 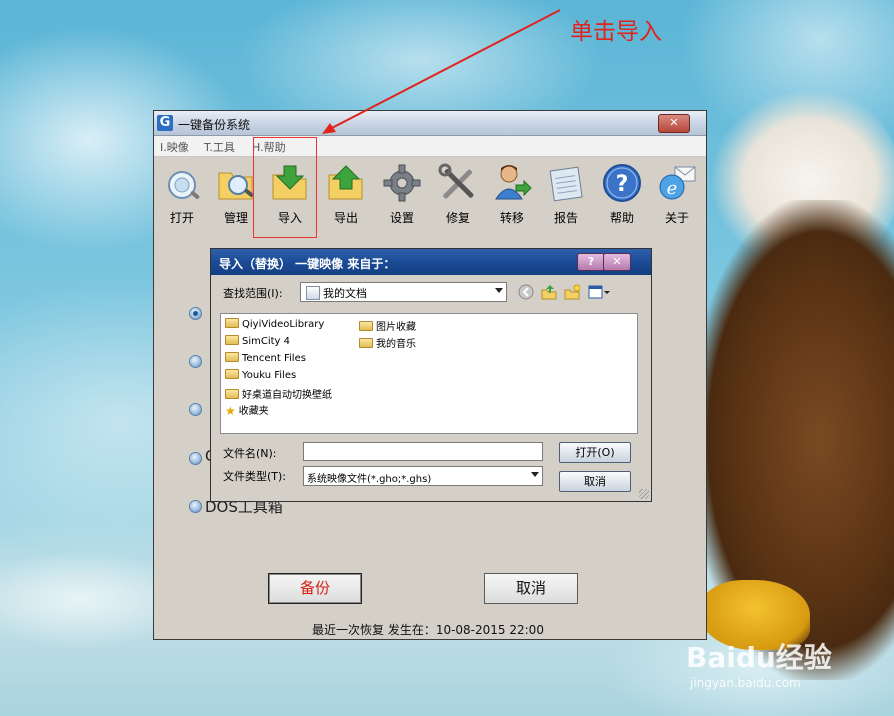 I want to click on look-in-label: 查找范围(I):, so click(x=253, y=293).